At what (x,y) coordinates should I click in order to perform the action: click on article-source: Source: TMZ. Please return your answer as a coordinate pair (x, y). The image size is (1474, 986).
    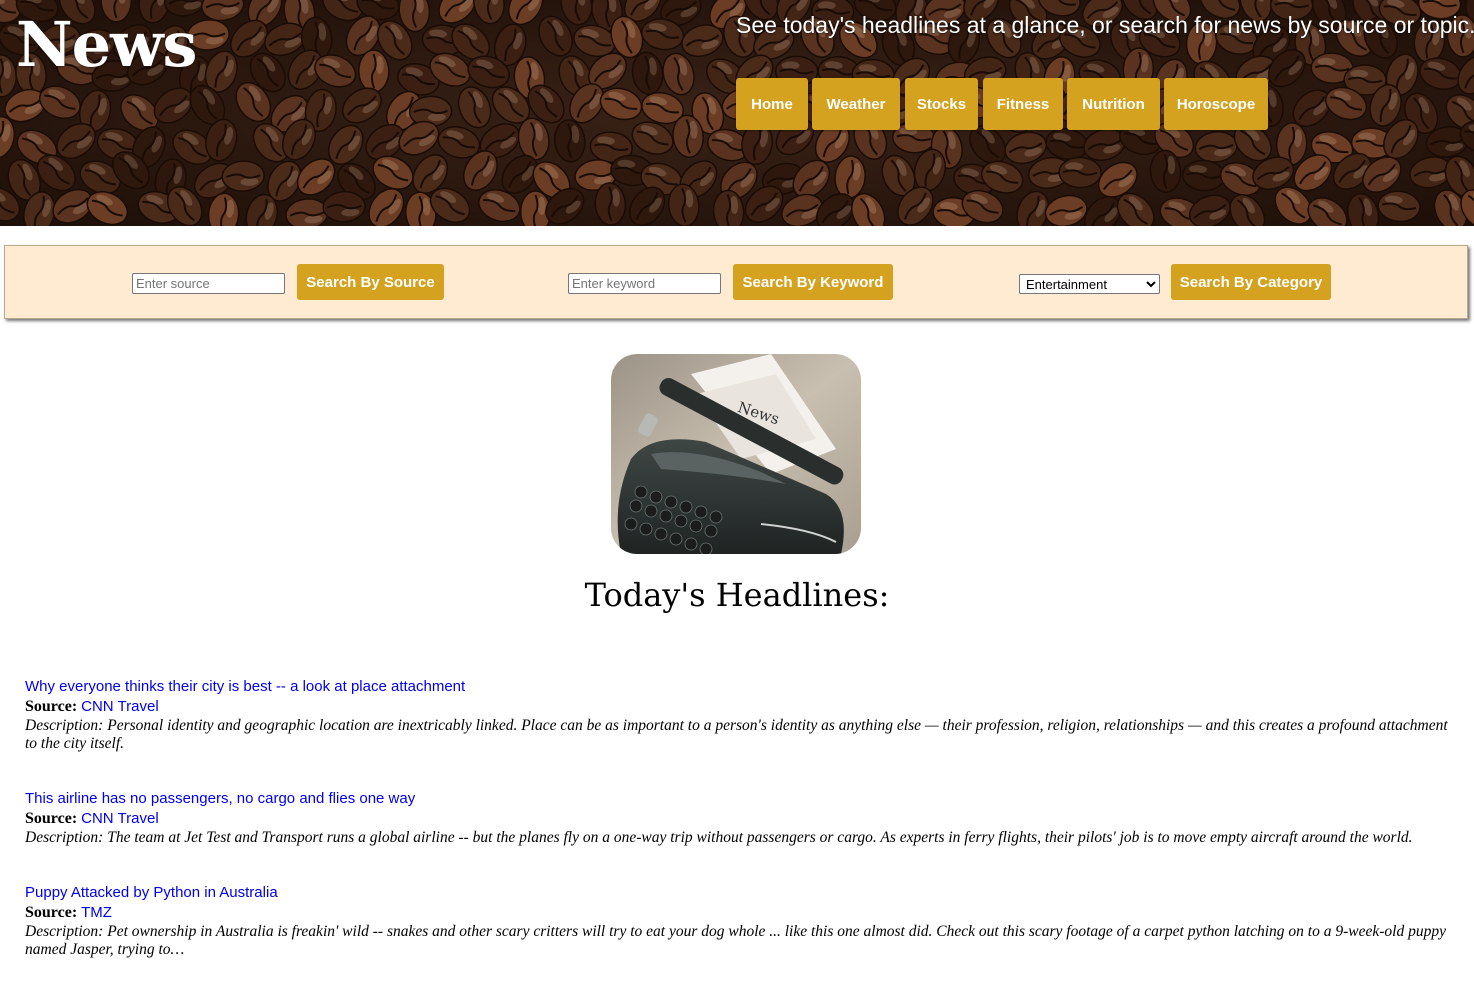
    Looking at the image, I should click on (742, 913).